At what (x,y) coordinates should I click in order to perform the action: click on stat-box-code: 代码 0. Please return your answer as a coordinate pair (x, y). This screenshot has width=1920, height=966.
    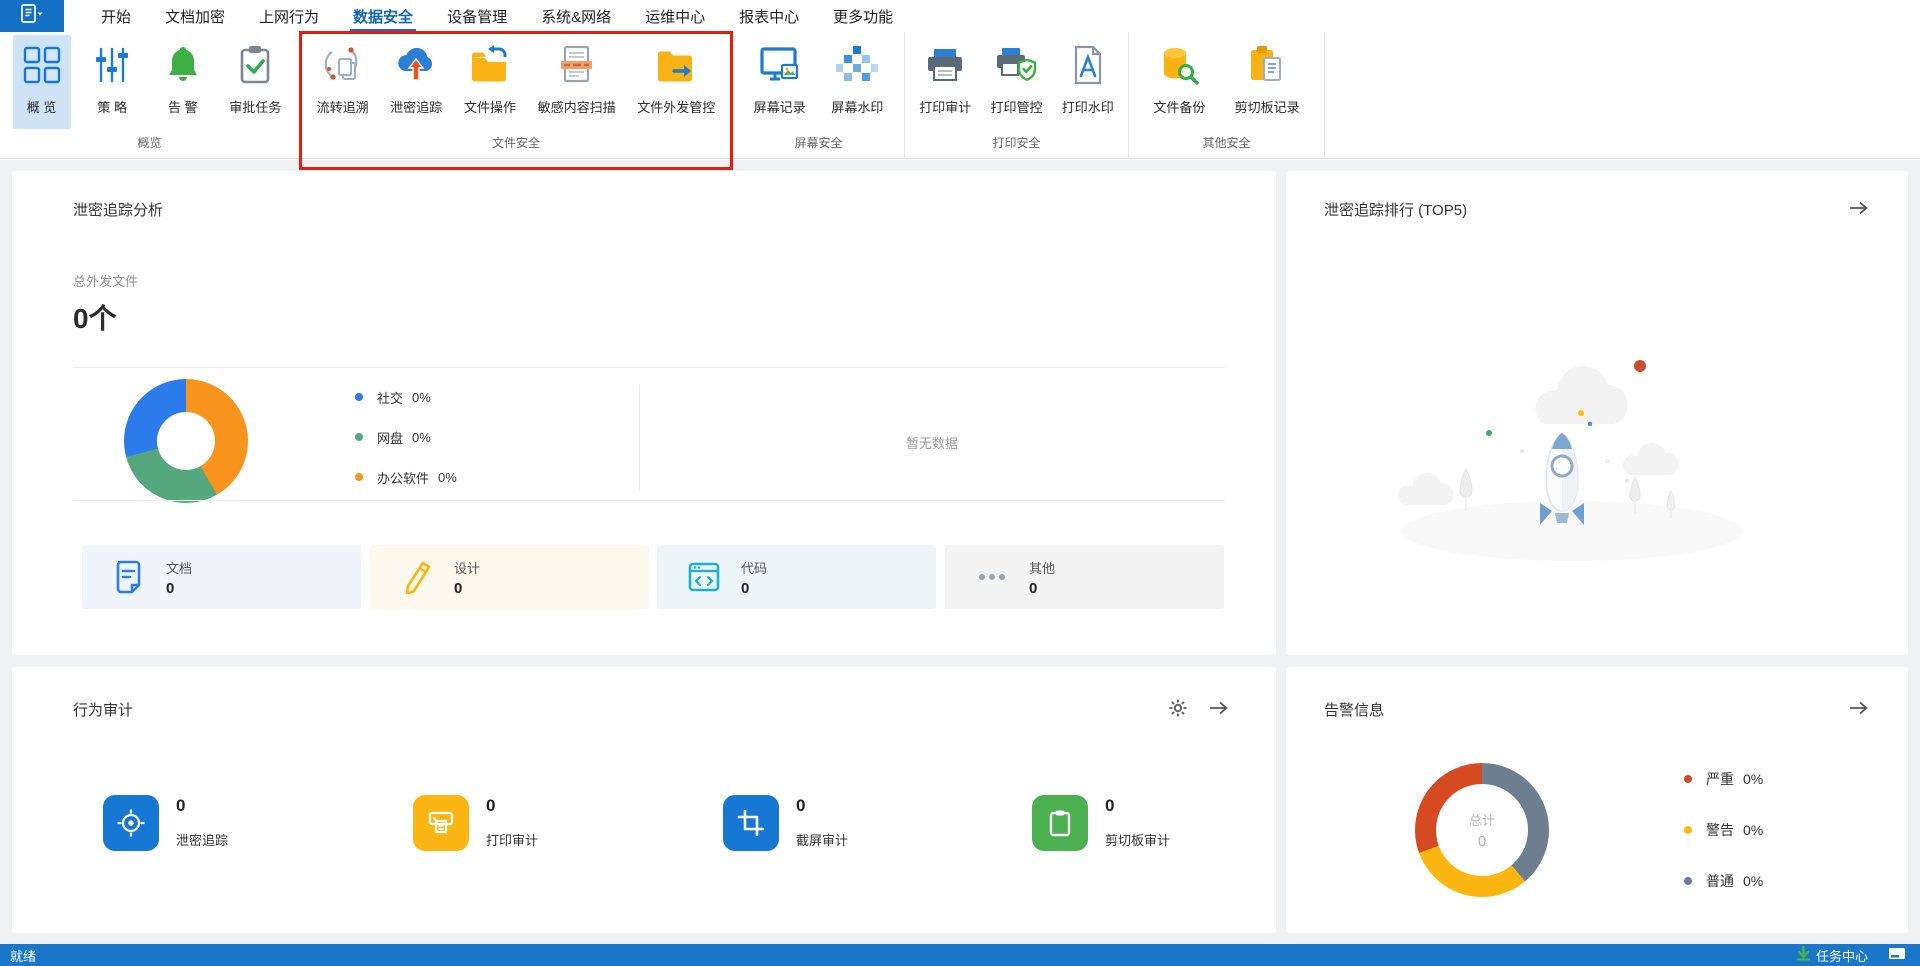
    Looking at the image, I should click on (796, 577).